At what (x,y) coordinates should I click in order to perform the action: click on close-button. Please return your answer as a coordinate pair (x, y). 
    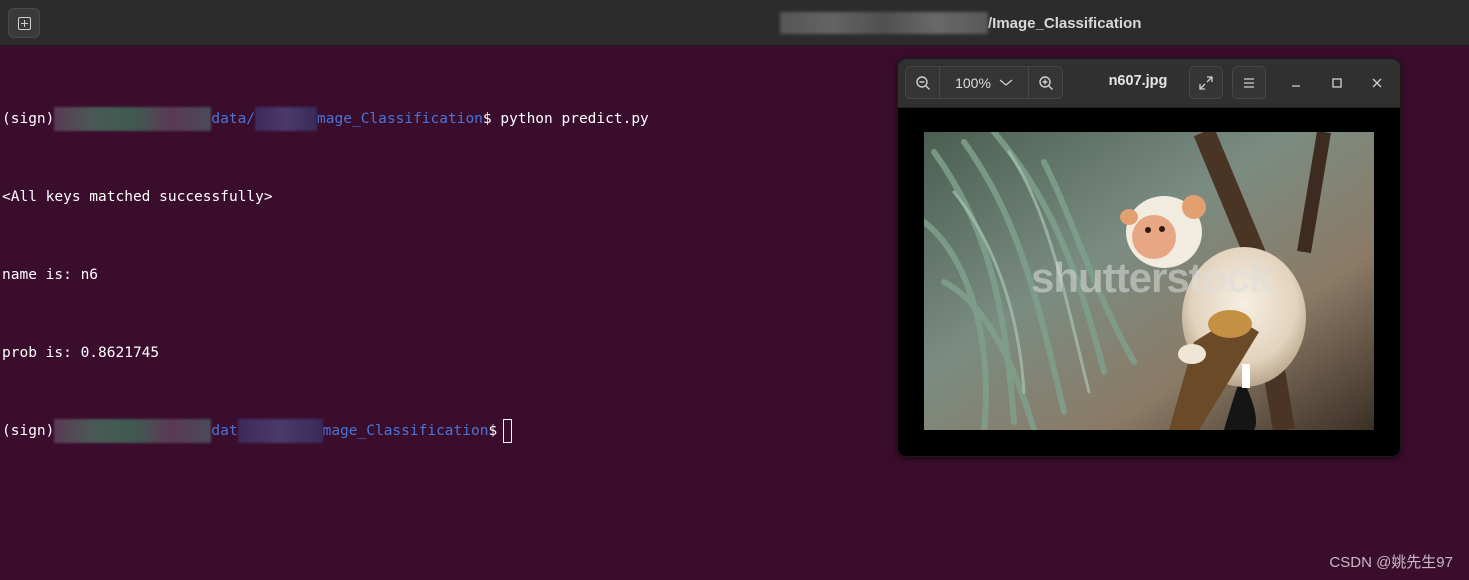
    Looking at the image, I should click on (1377, 83).